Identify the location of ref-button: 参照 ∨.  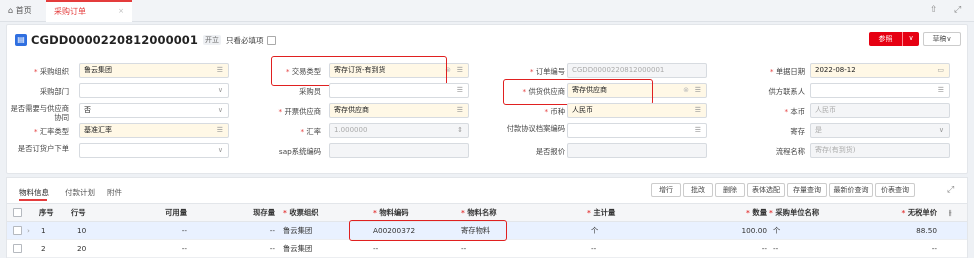
(894, 39).